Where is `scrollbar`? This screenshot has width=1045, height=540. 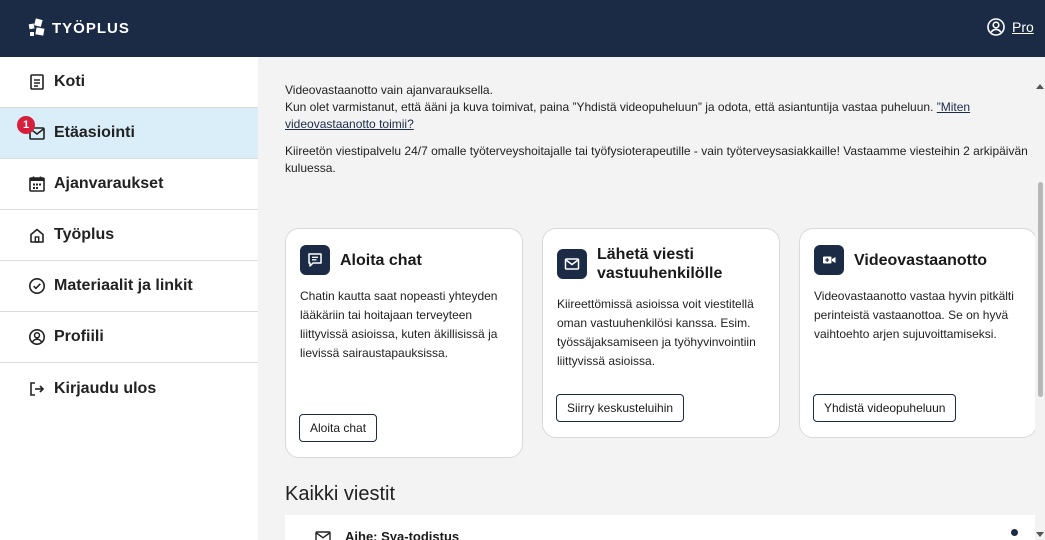 scrollbar is located at coordinates (1040, 298).